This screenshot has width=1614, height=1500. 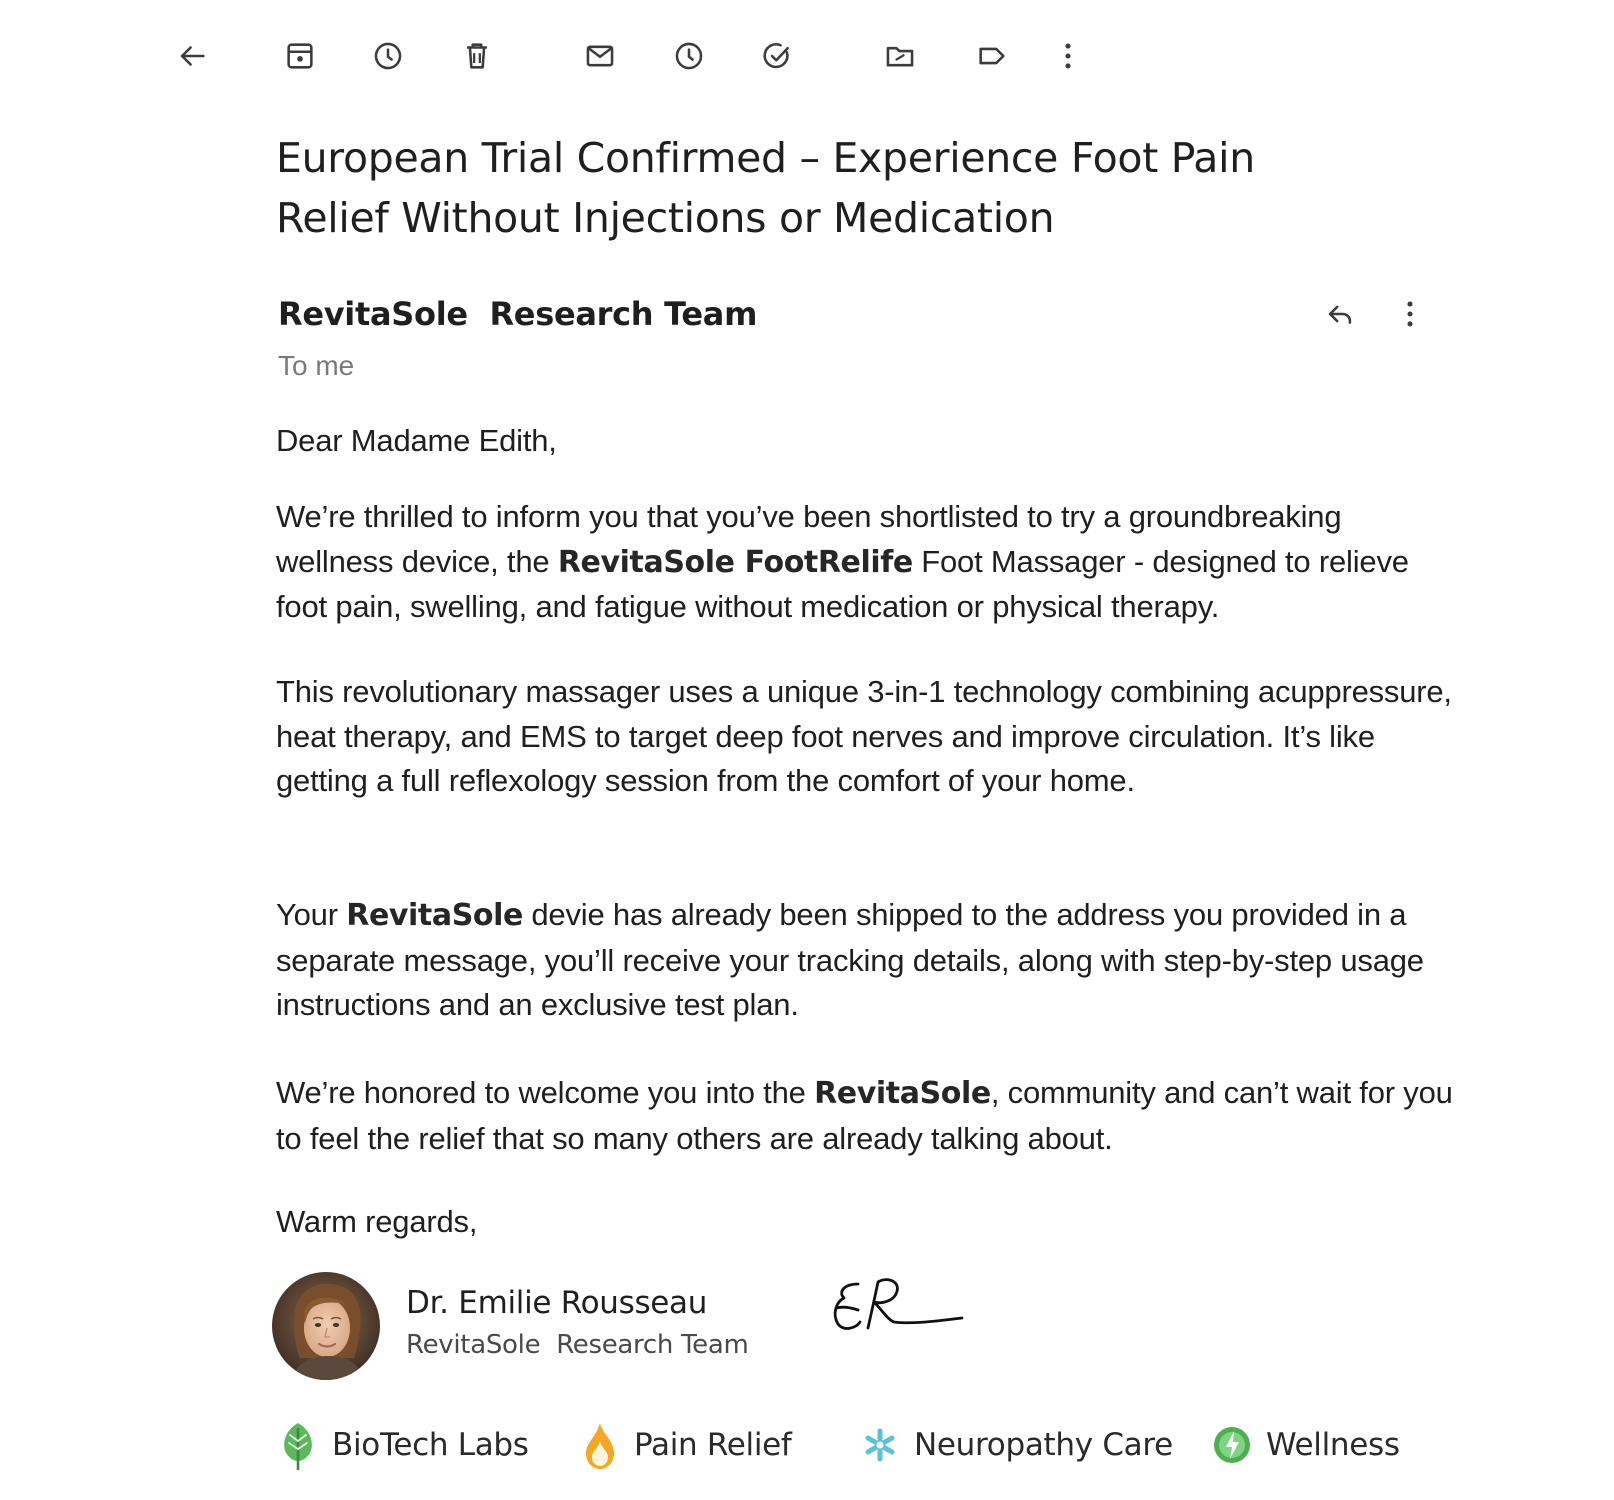 I want to click on signature-name: Dr. Emilie Rousseau, so click(x=557, y=1303).